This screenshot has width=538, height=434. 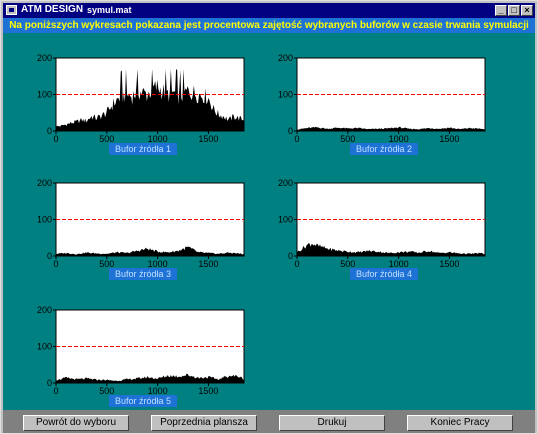 What do you see at coordinates (55, 391) in the screenshot?
I see `x-tick-label: 0` at bounding box center [55, 391].